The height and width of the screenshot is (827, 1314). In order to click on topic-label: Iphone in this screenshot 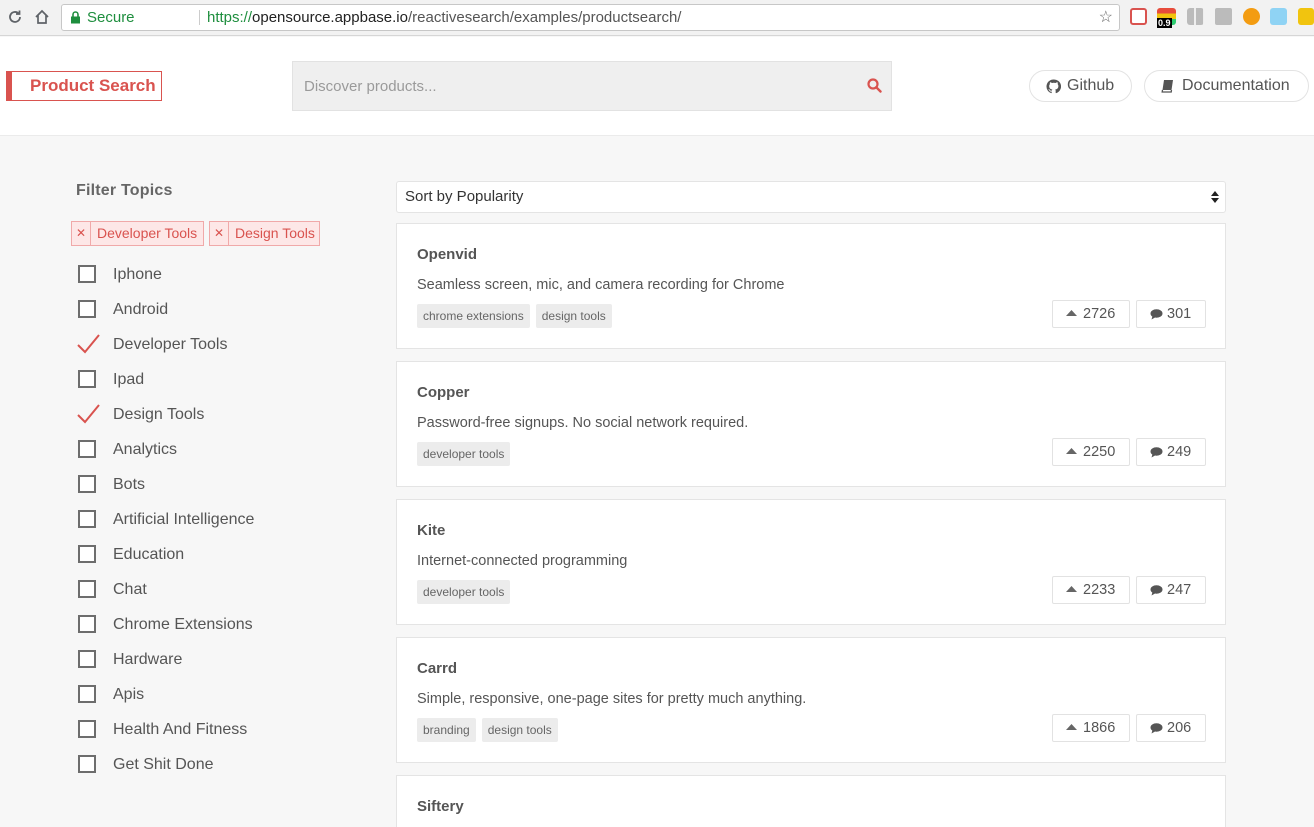, I will do `click(137, 274)`.